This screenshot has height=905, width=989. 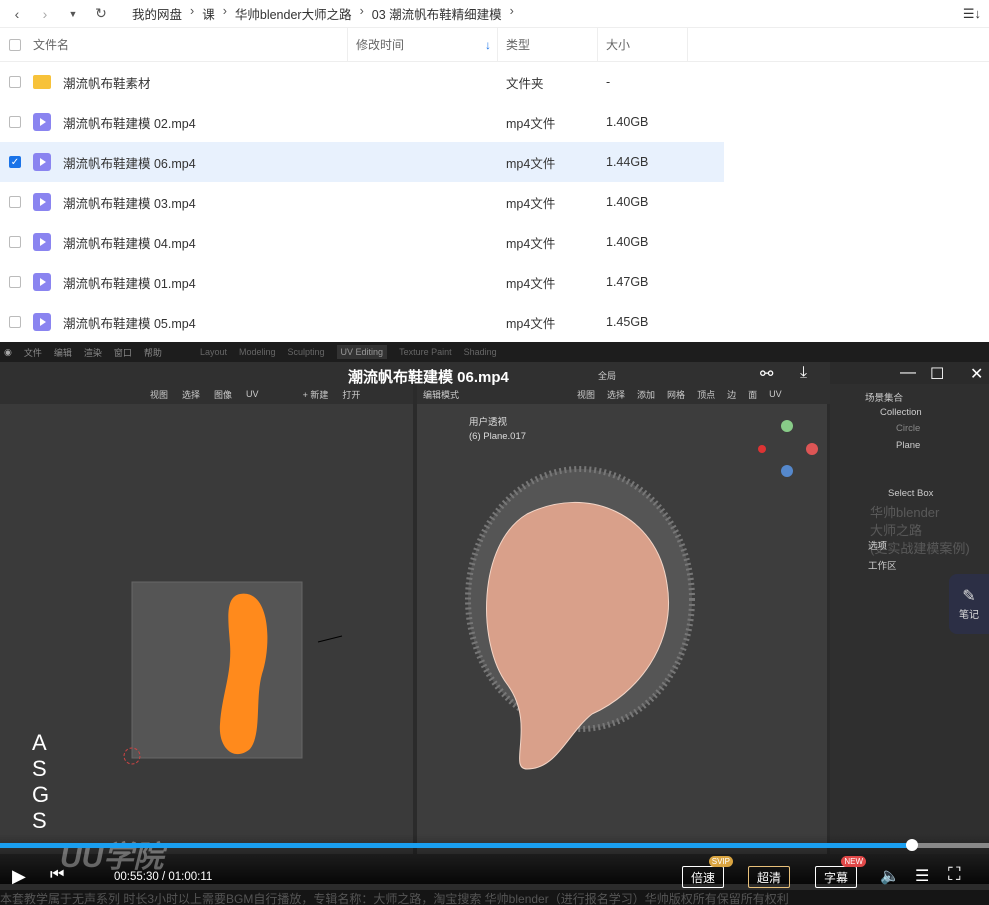 What do you see at coordinates (129, 162) in the screenshot?
I see `file-name: 潮流帆布鞋建模 06.mp4` at bounding box center [129, 162].